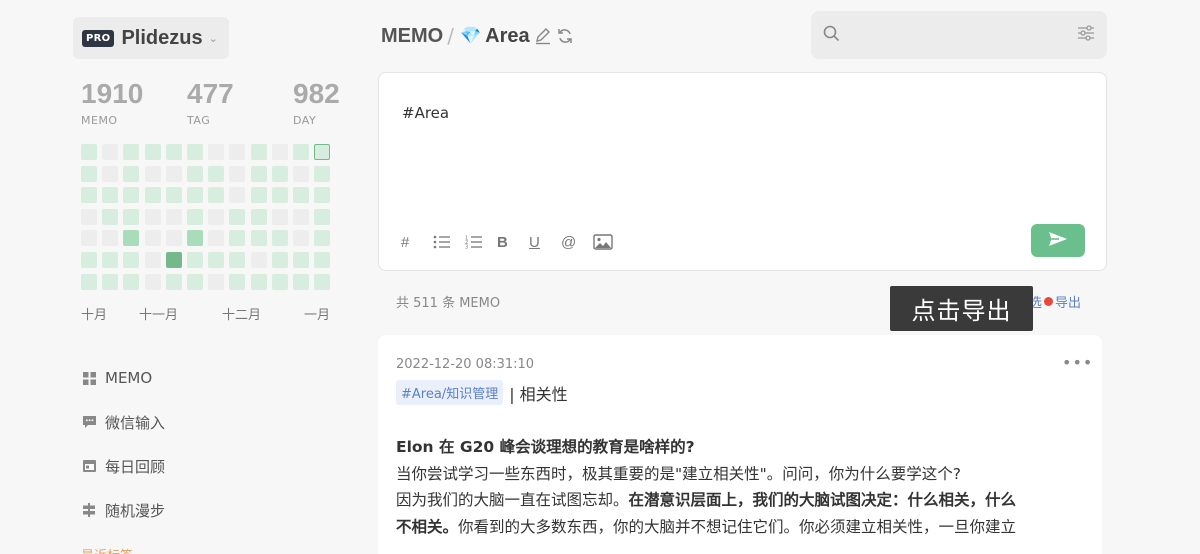 The height and width of the screenshot is (554, 1200). Describe the element at coordinates (481, 242) in the screenshot. I see `numbered-list-icon: 123` at that location.